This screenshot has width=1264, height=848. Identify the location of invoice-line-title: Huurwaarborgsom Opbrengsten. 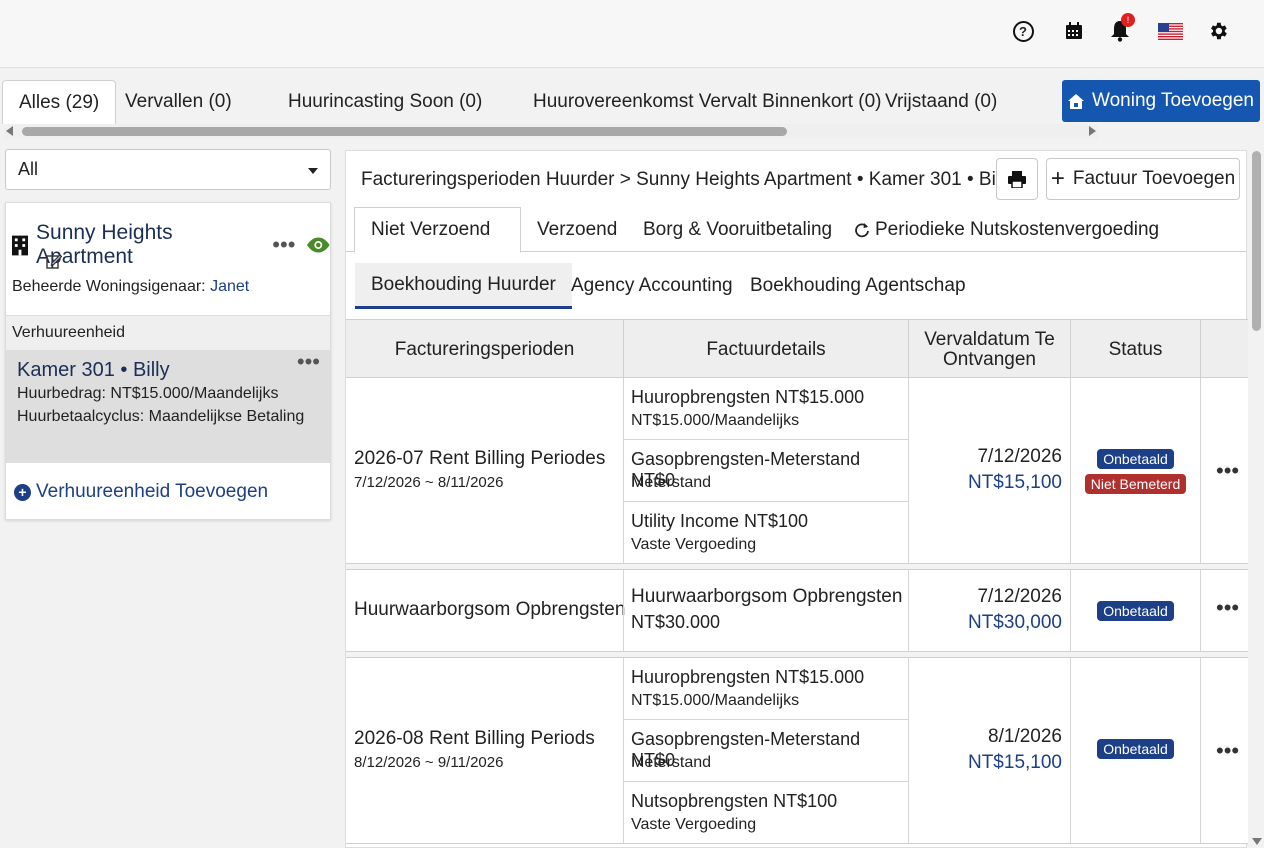
(767, 596).